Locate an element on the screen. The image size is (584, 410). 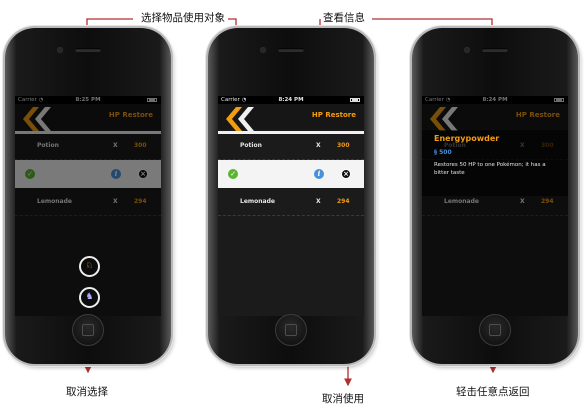
pokemon-icon: ♞ is located at coordinates (89, 297).